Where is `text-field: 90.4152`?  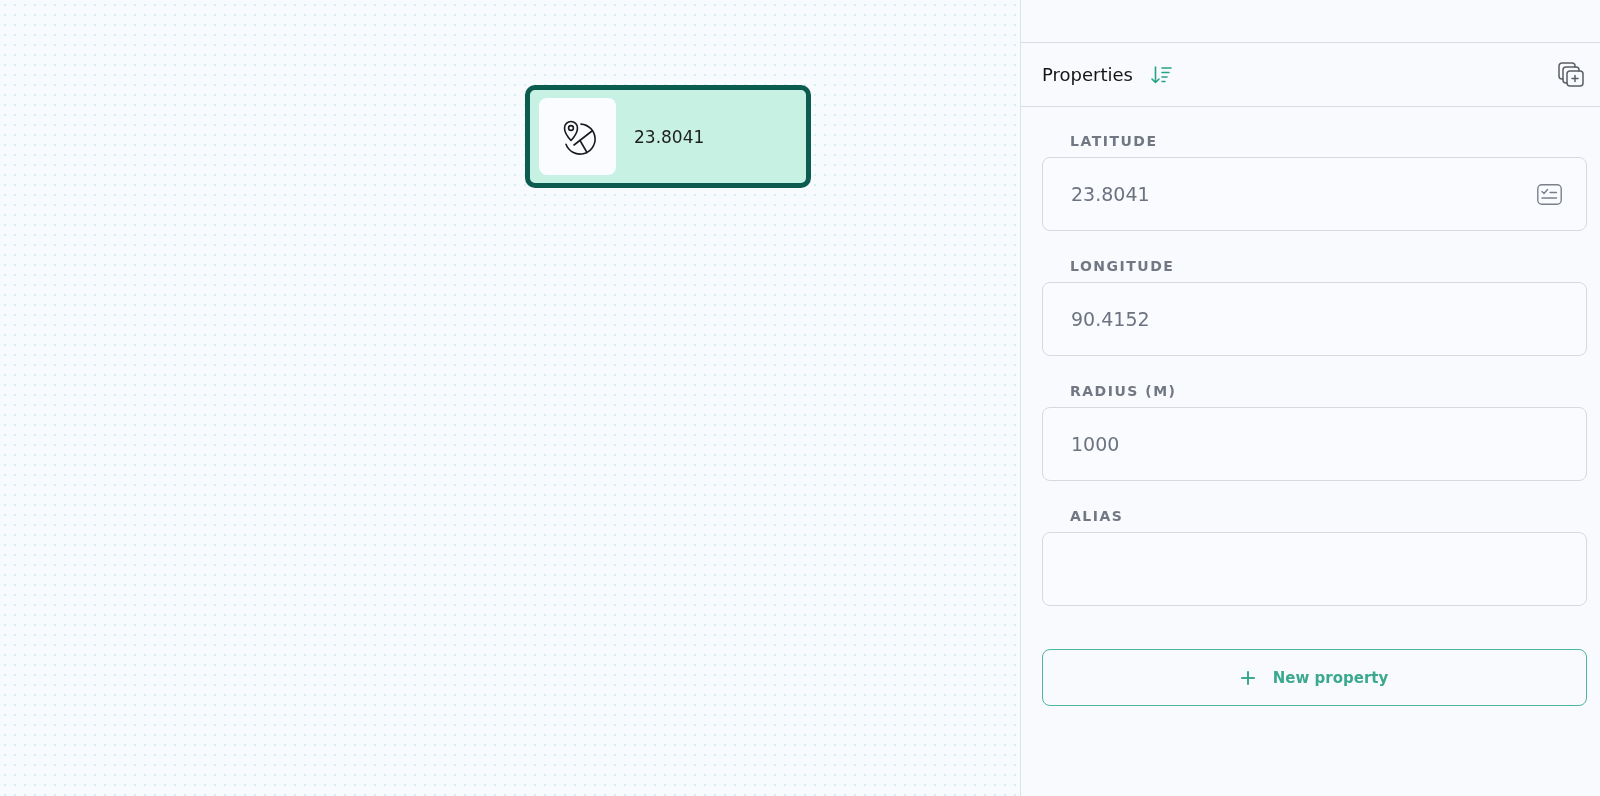 text-field: 90.4152 is located at coordinates (1314, 319).